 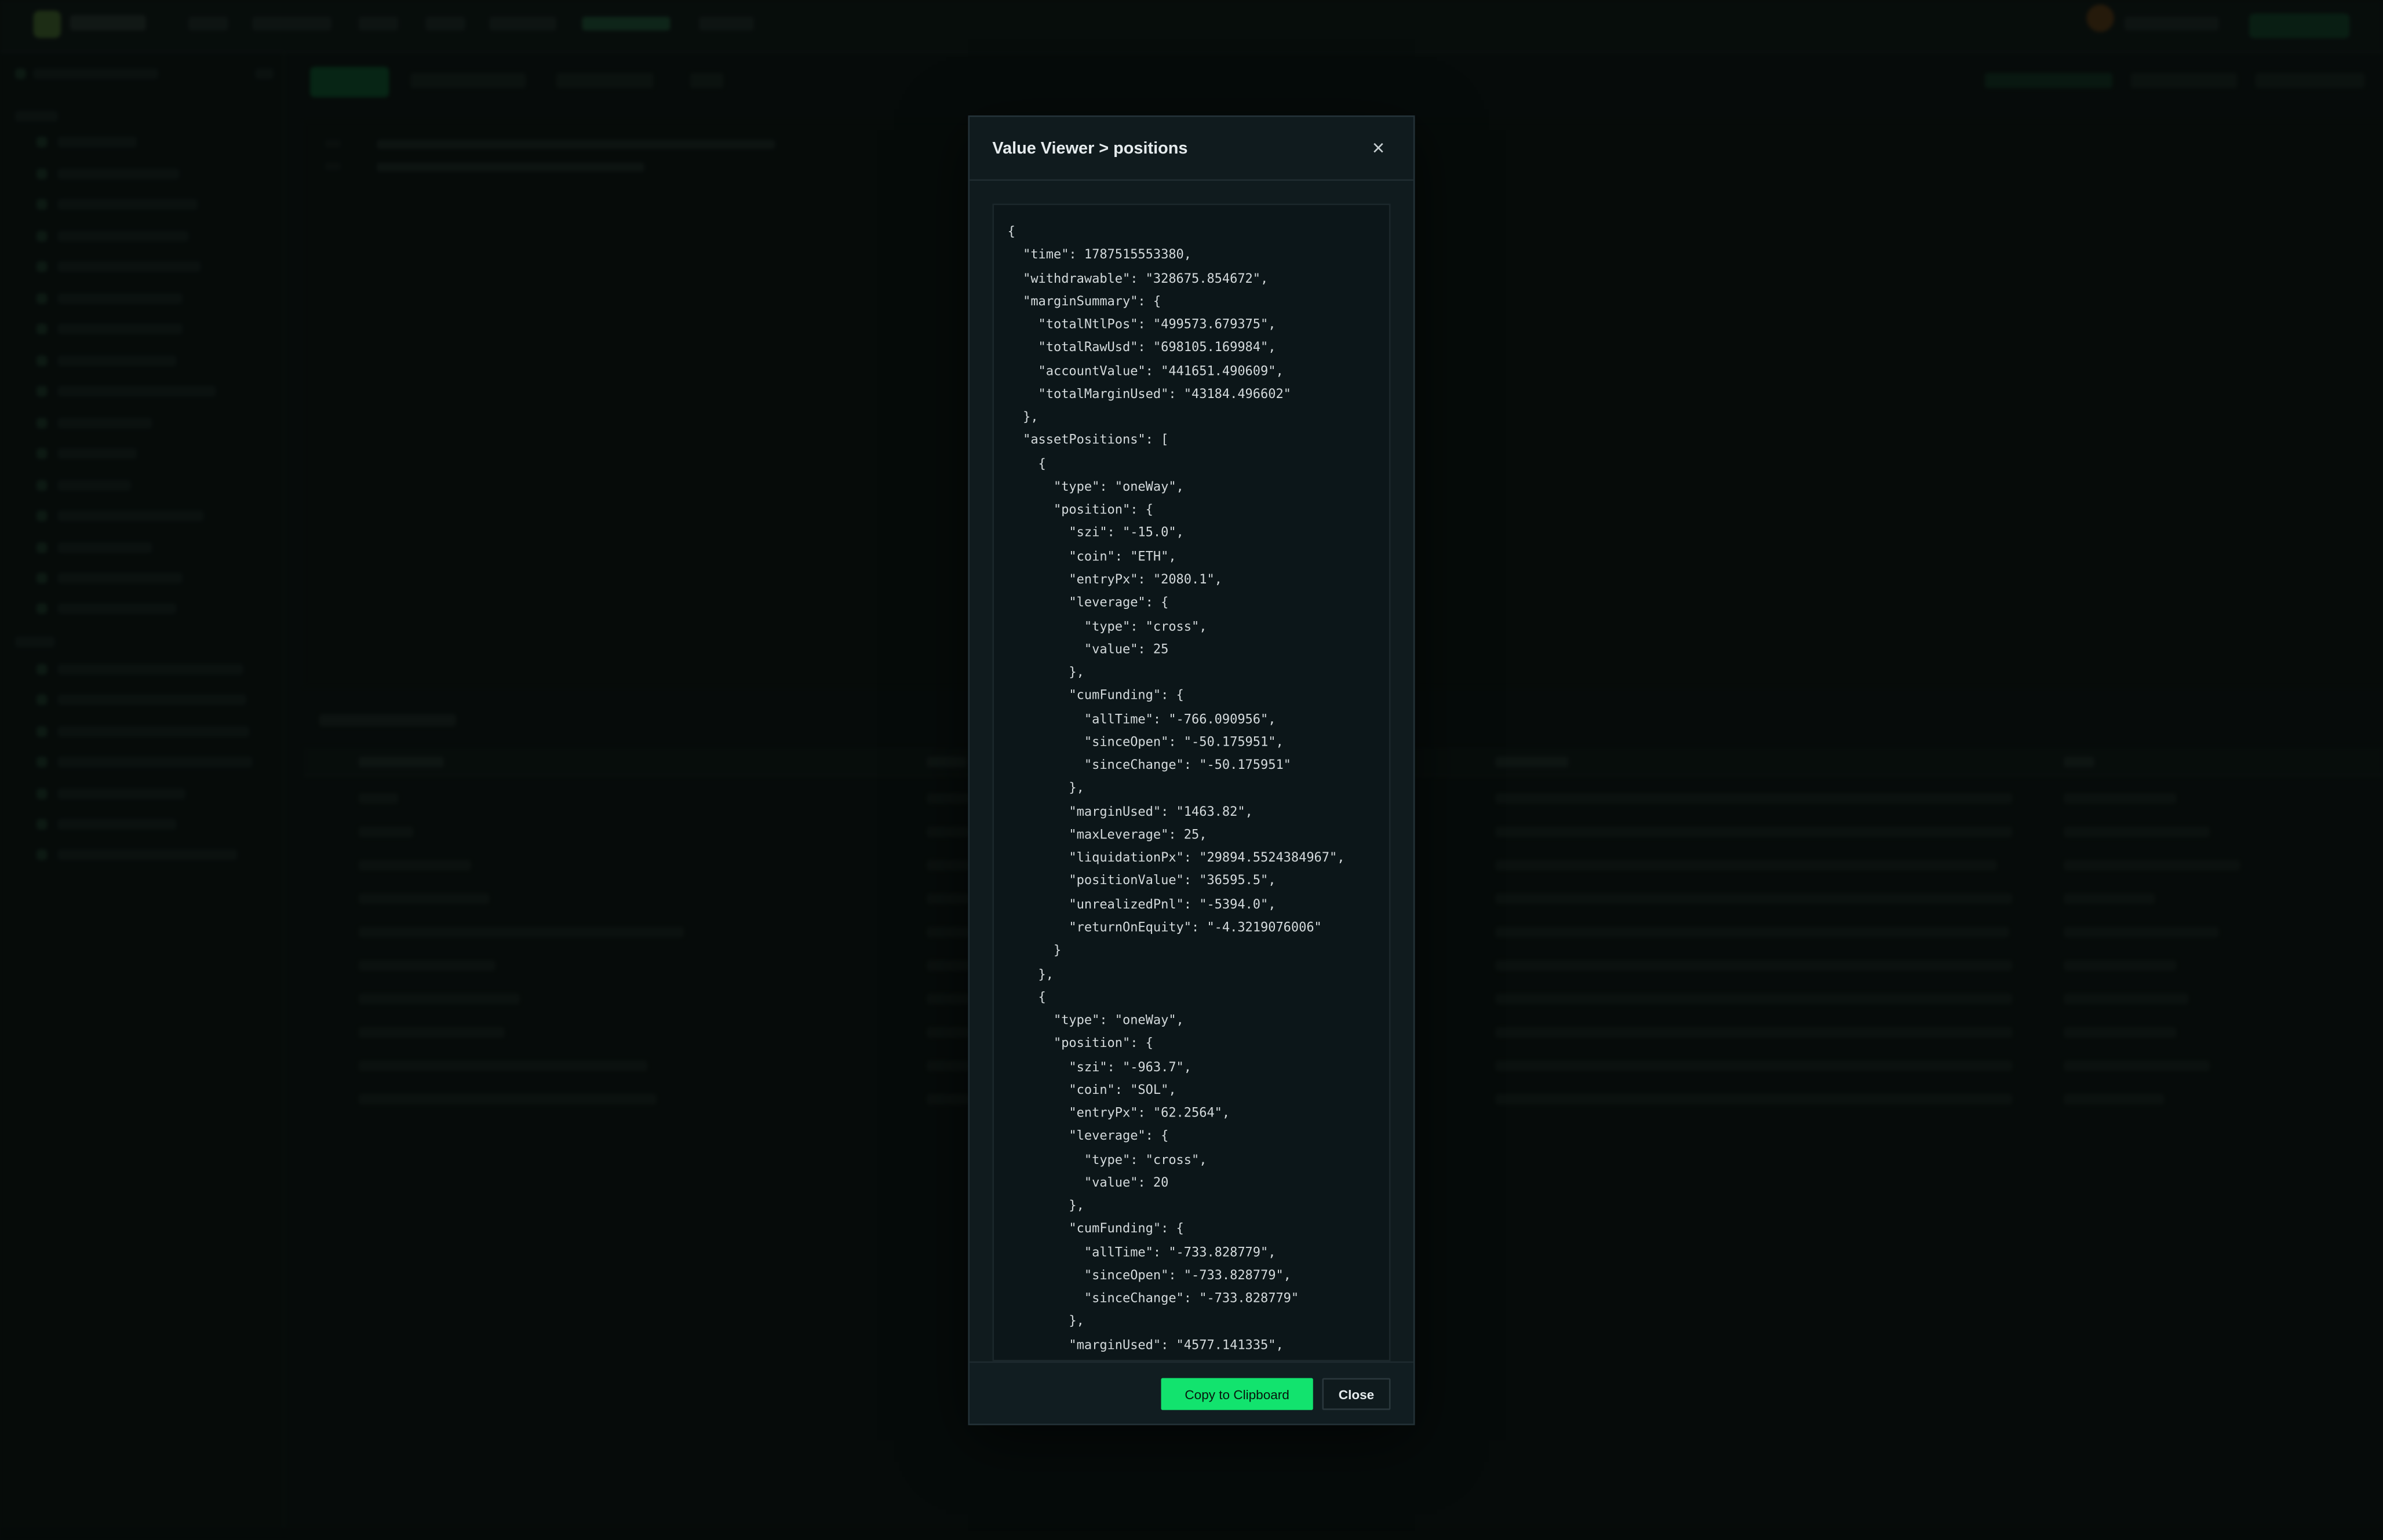 What do you see at coordinates (1357, 1394) in the screenshot?
I see `close-button: Close` at bounding box center [1357, 1394].